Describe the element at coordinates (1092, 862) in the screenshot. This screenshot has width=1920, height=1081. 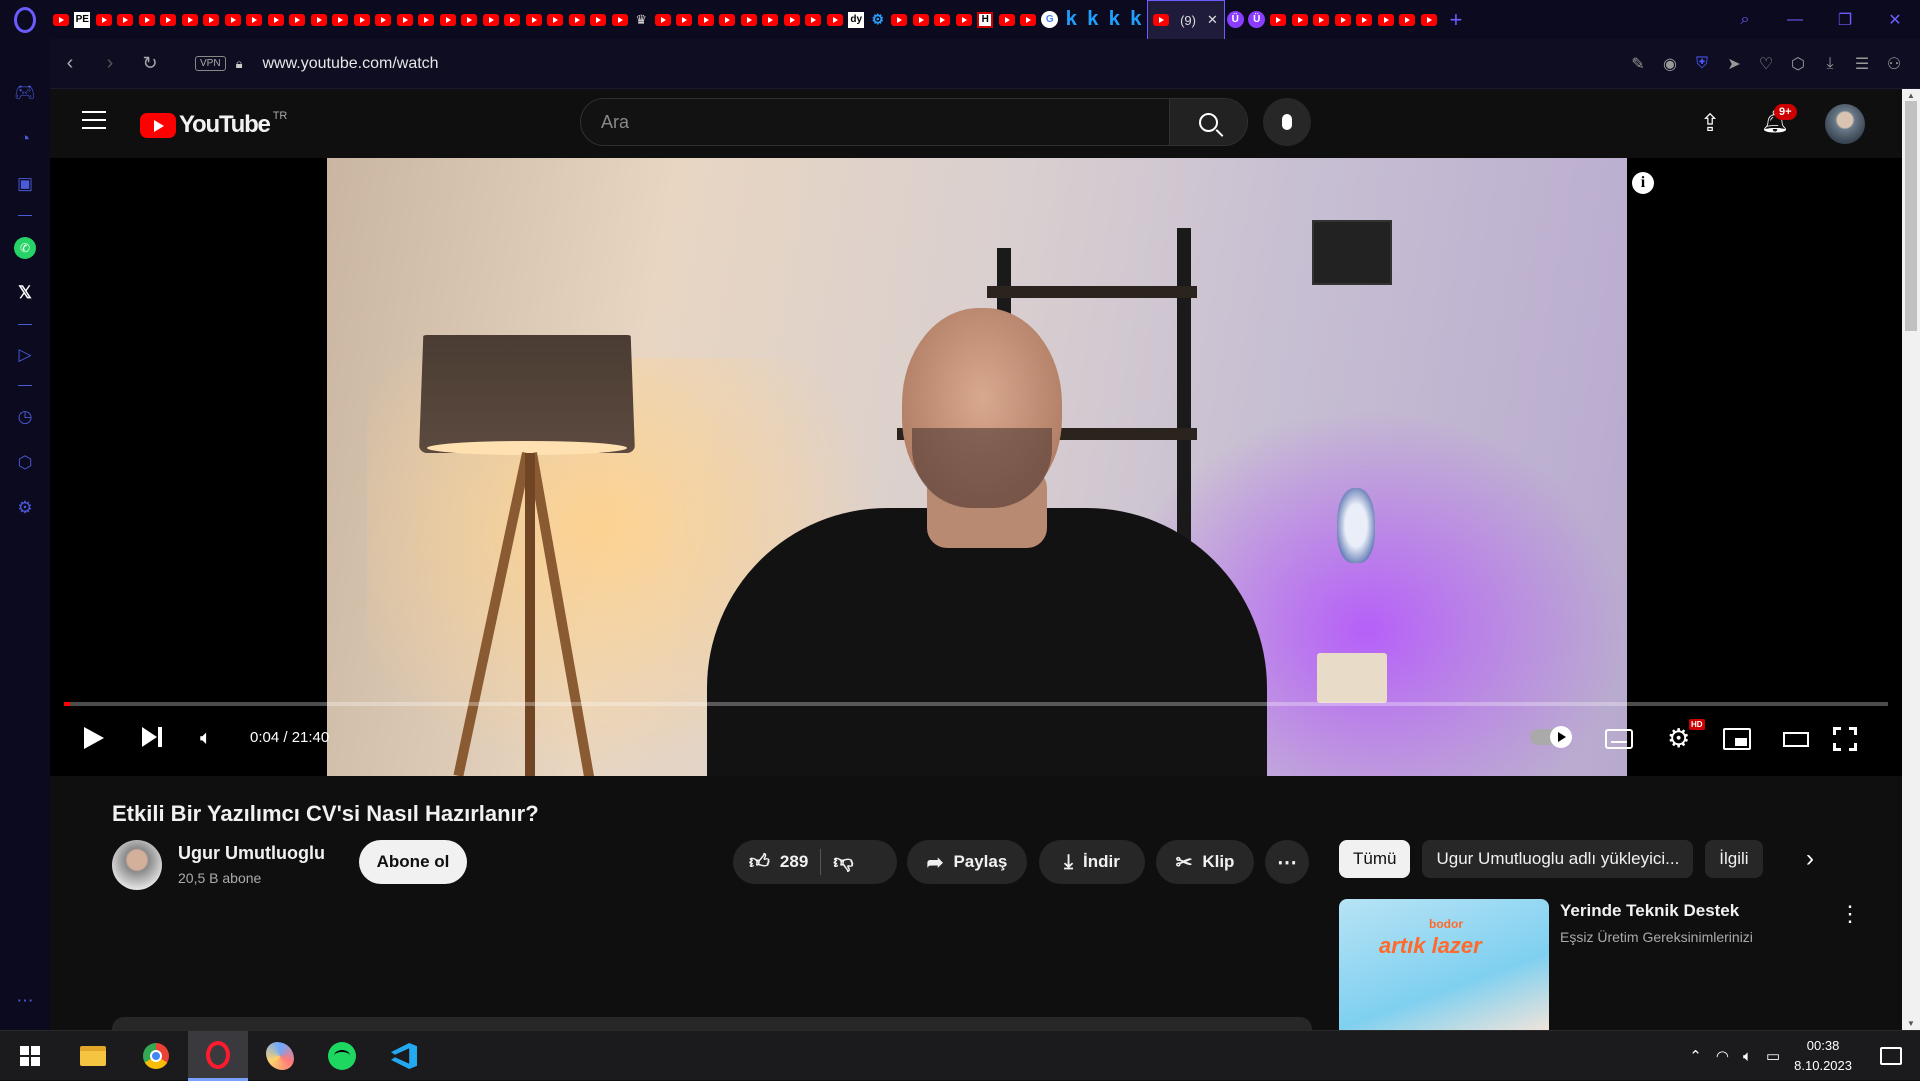
I see `download-button: ⤓ İndir` at that location.